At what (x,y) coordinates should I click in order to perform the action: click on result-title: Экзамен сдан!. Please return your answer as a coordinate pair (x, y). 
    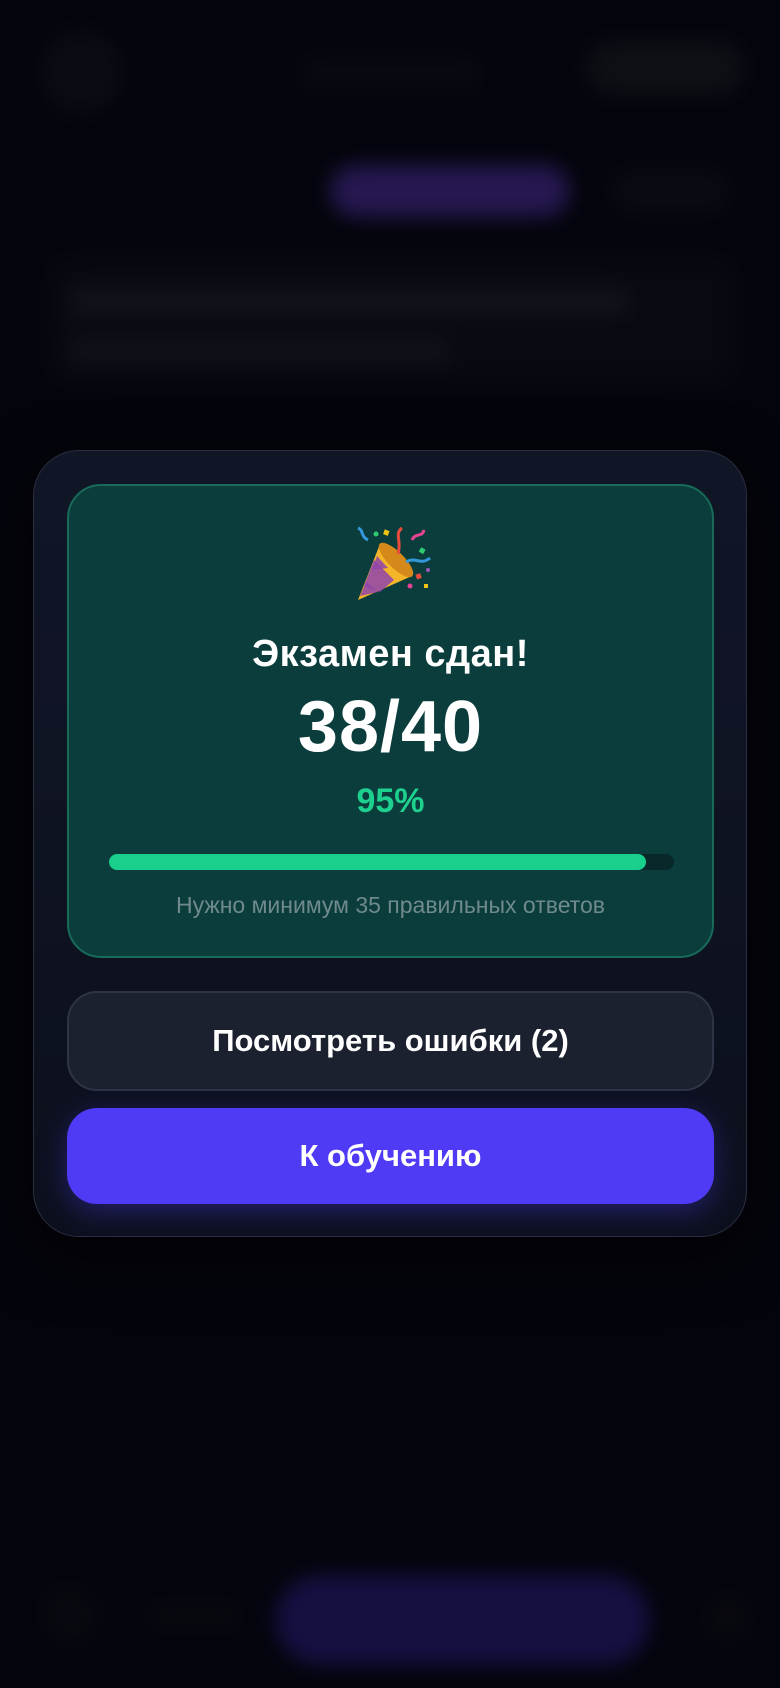
    Looking at the image, I should click on (390, 654).